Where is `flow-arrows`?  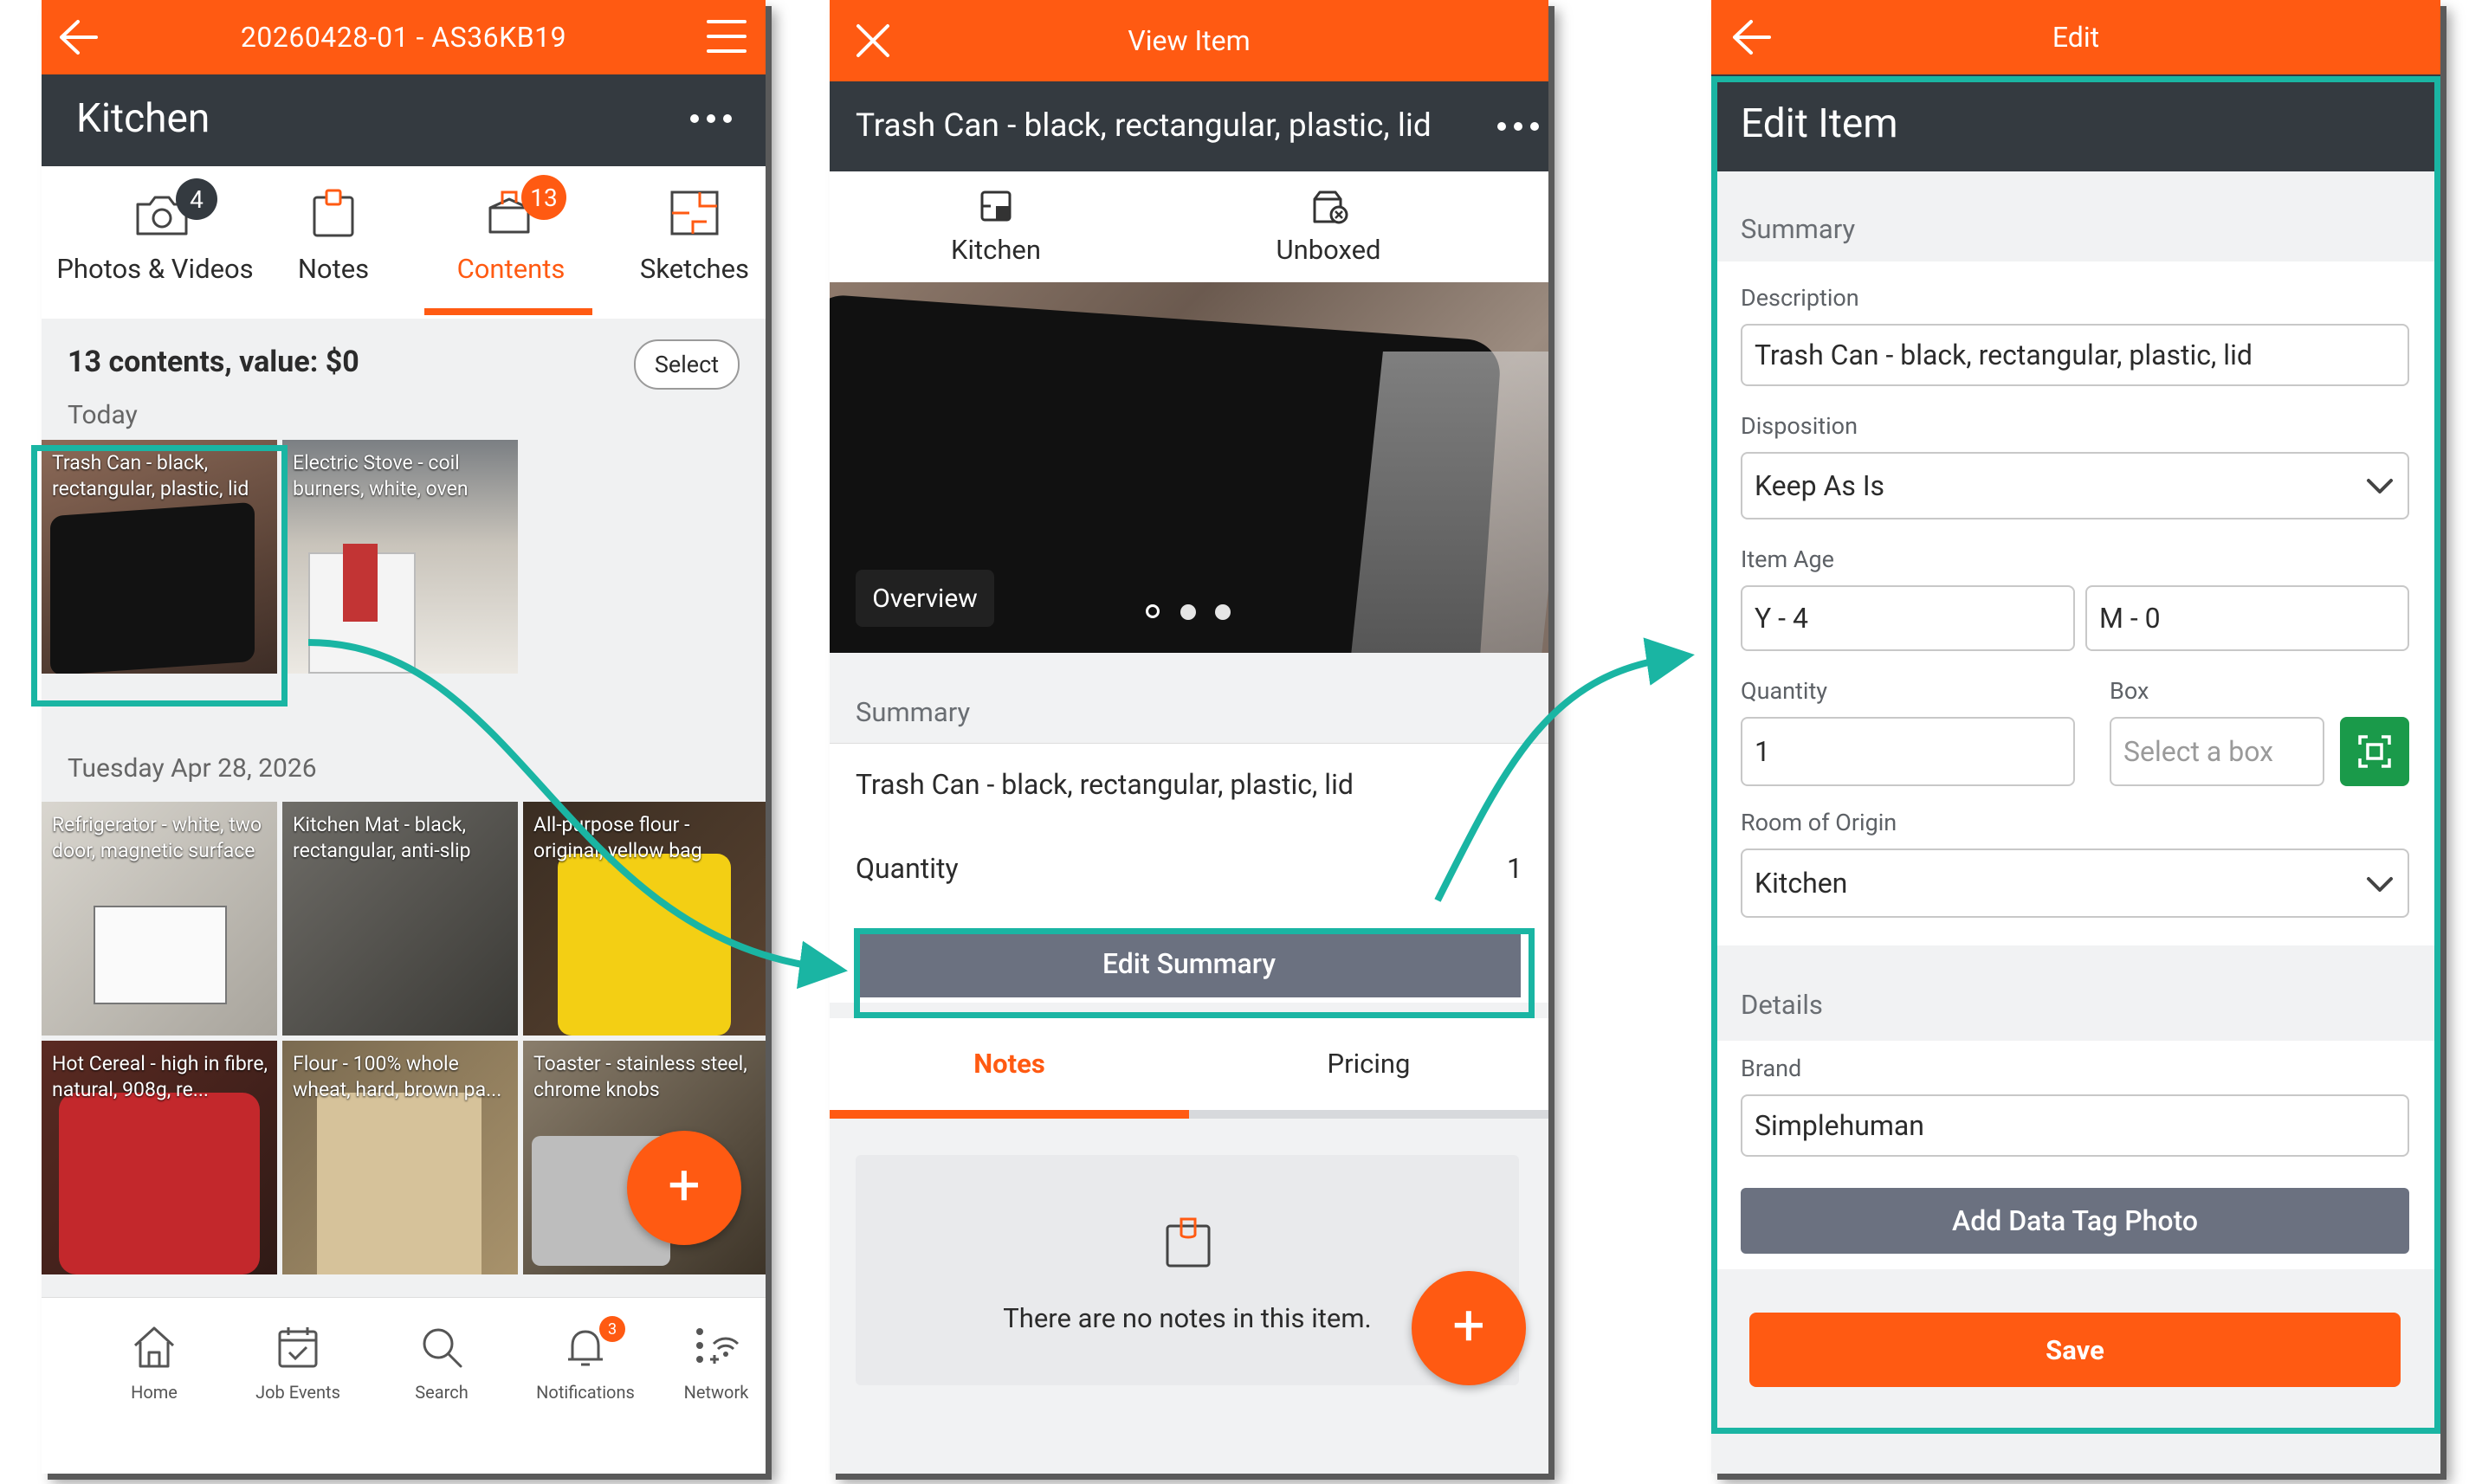
flow-arrows is located at coordinates (1001, 813).